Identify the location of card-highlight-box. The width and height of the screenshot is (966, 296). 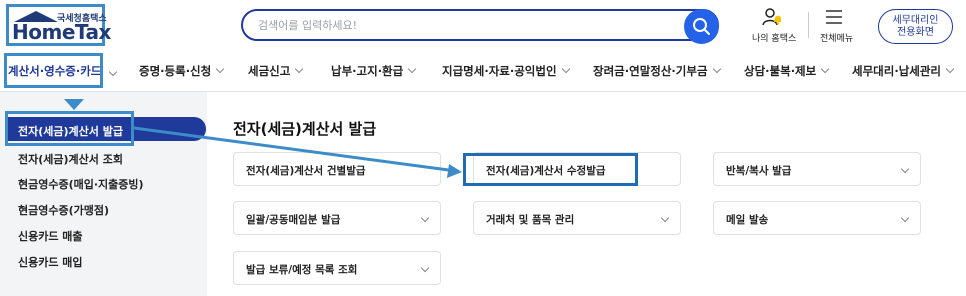
(550, 169).